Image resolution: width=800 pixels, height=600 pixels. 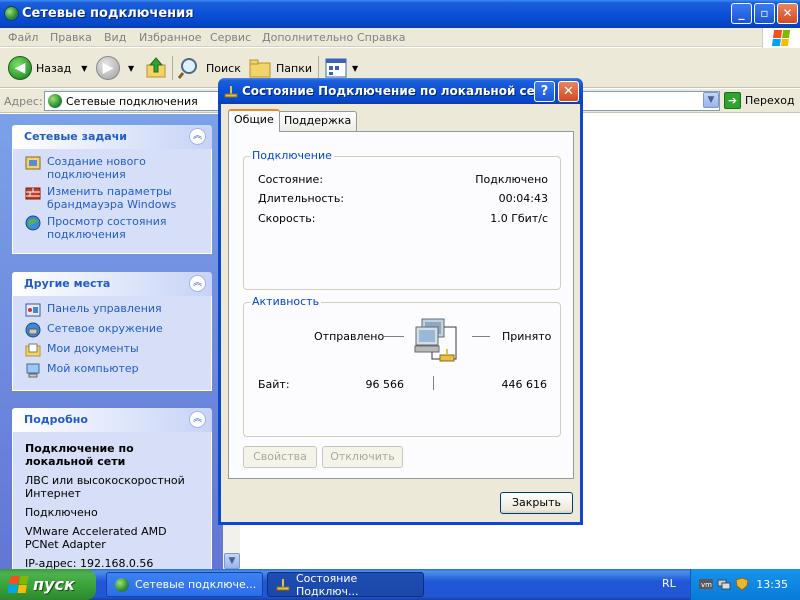 I want to click on menu-advanced: Дополнительно, so click(x=307, y=37).